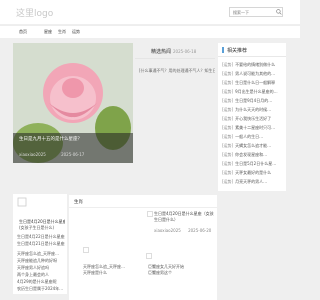 Image resolution: width=320 pixels, height=300 pixels. I want to click on hero-meta: xiaoxiao2025 2025-06-17, so click(51, 154).